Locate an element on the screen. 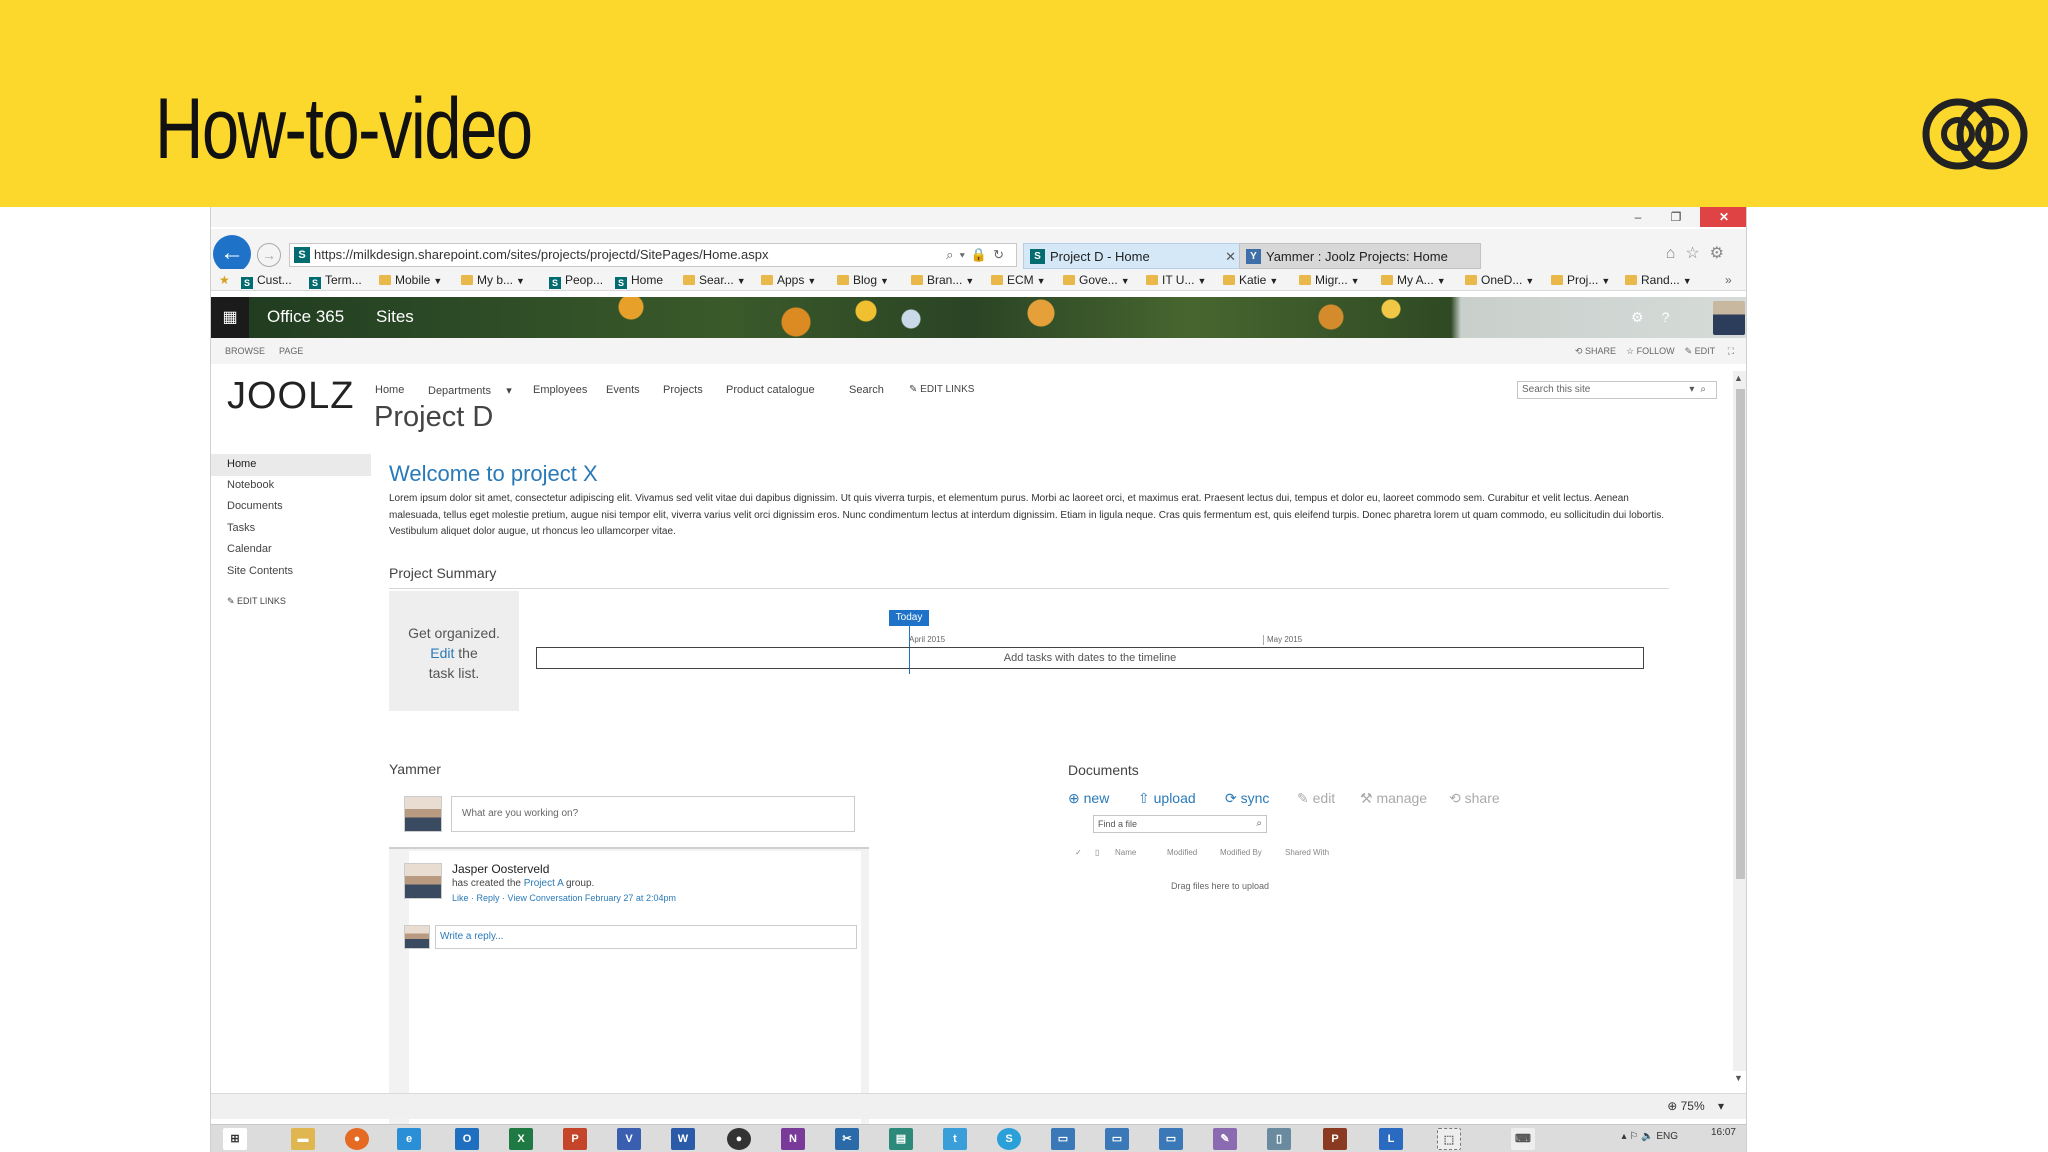 The image size is (2048, 1152). edit-button: ✎ edit is located at coordinates (1316, 798).